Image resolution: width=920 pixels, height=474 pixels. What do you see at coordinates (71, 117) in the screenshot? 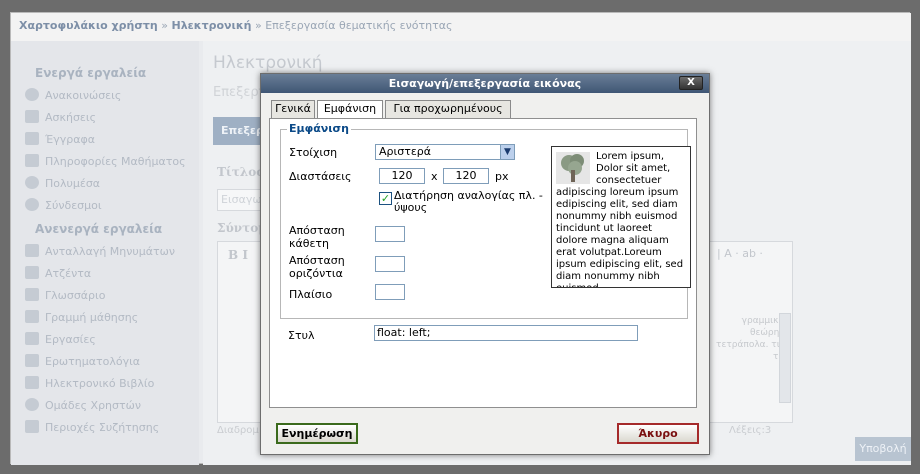
I see `sidebar-item-label: Ασκήσεις` at bounding box center [71, 117].